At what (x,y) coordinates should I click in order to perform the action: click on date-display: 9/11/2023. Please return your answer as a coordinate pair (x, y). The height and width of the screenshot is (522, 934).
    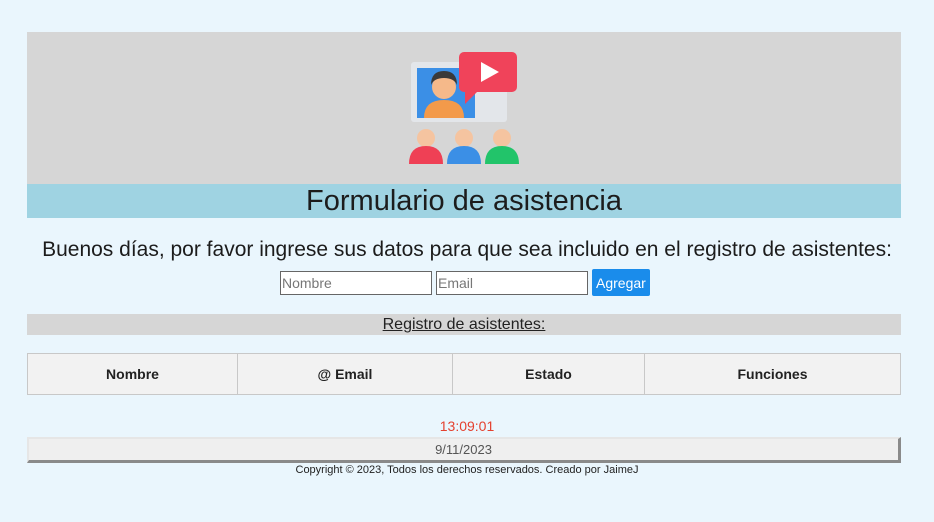
    Looking at the image, I should click on (464, 450).